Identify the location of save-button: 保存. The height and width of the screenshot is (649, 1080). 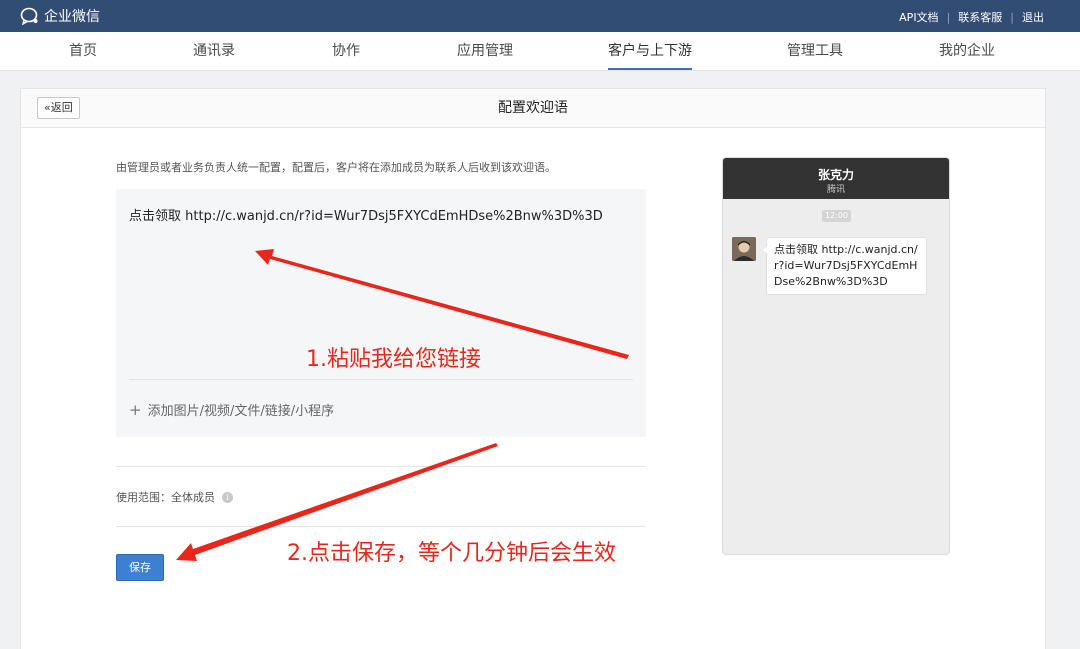
(140, 567).